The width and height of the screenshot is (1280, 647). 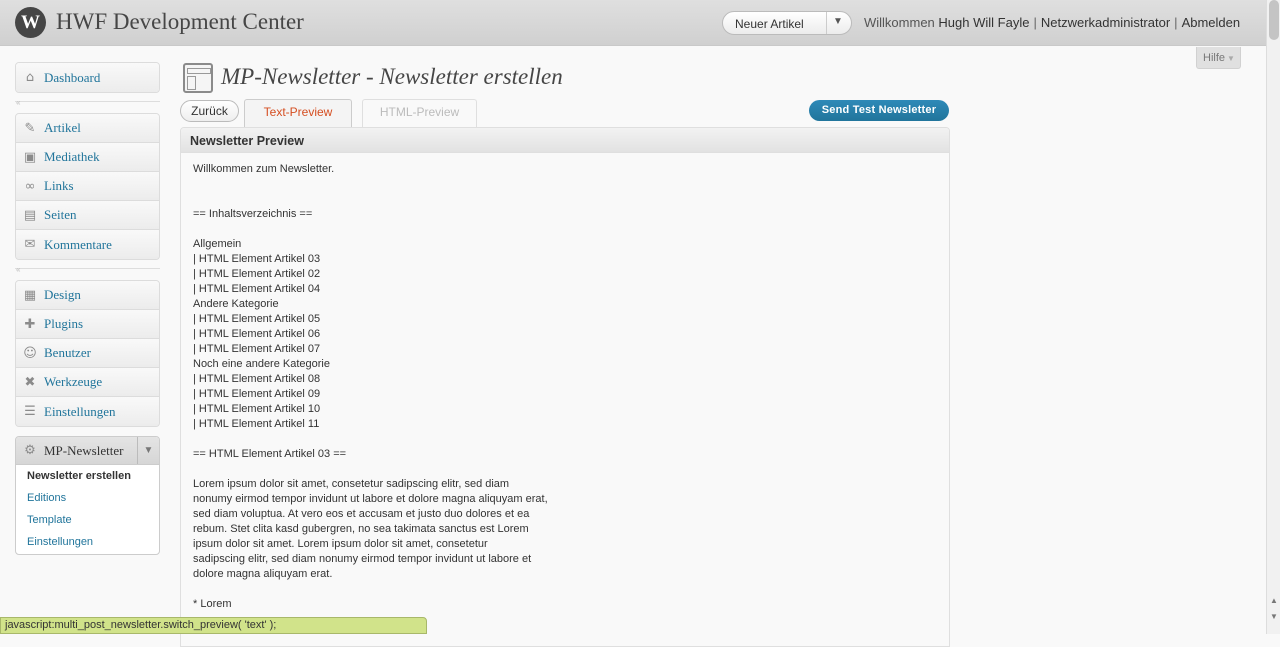 I want to click on gear-icon: ⚙, so click(x=30, y=450).